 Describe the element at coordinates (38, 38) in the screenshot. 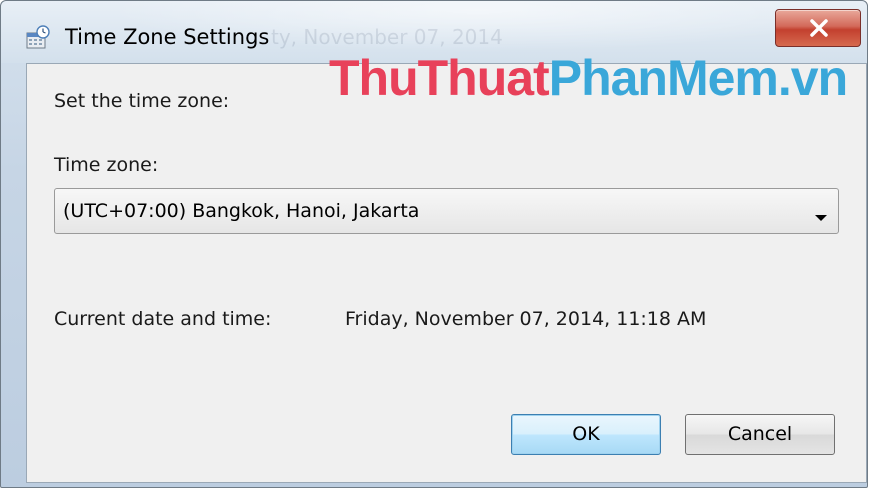

I see `time-zone-settings-icon` at that location.